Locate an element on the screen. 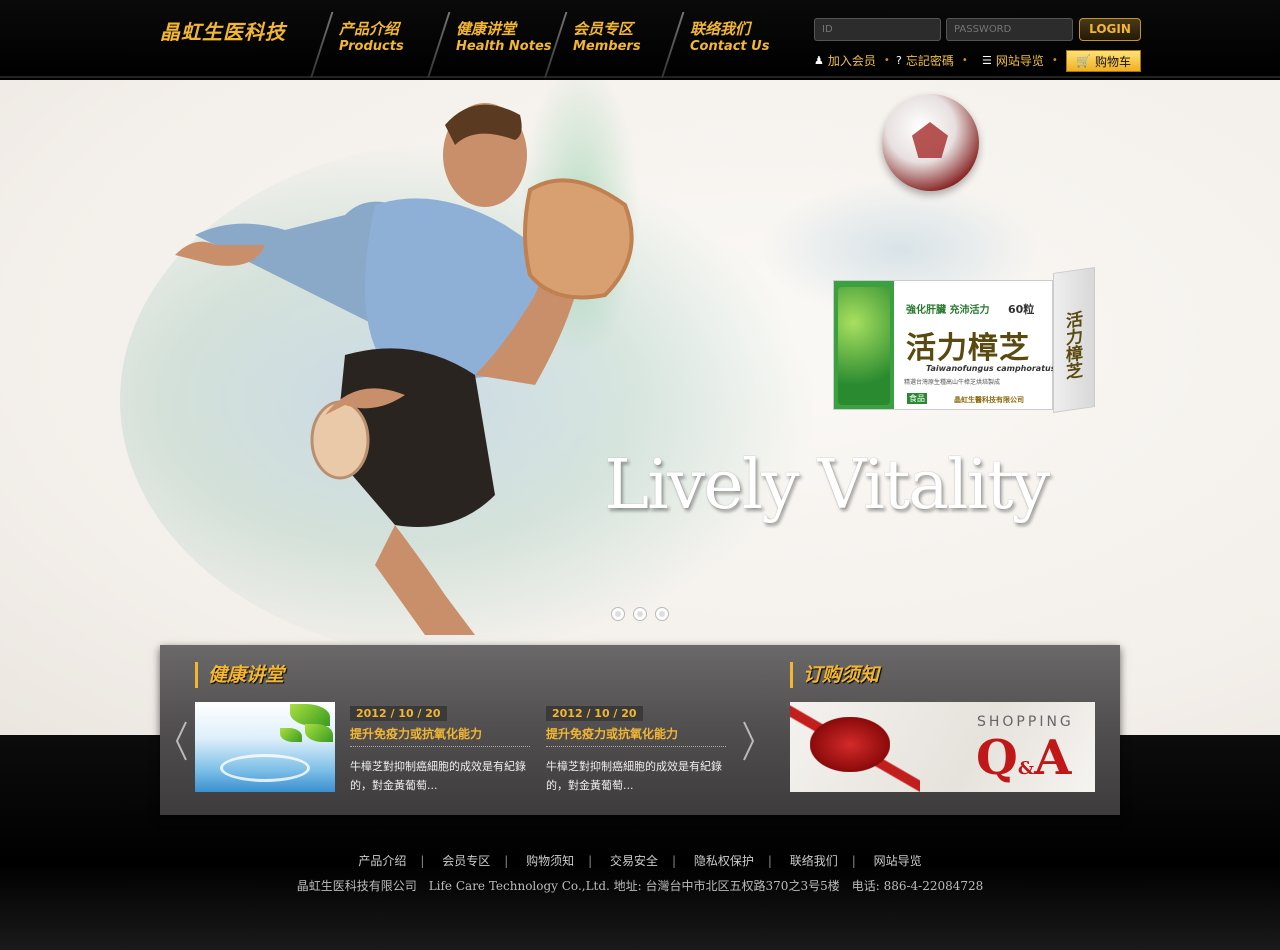  order-heading: 订购须知 is located at coordinates (834, 675).